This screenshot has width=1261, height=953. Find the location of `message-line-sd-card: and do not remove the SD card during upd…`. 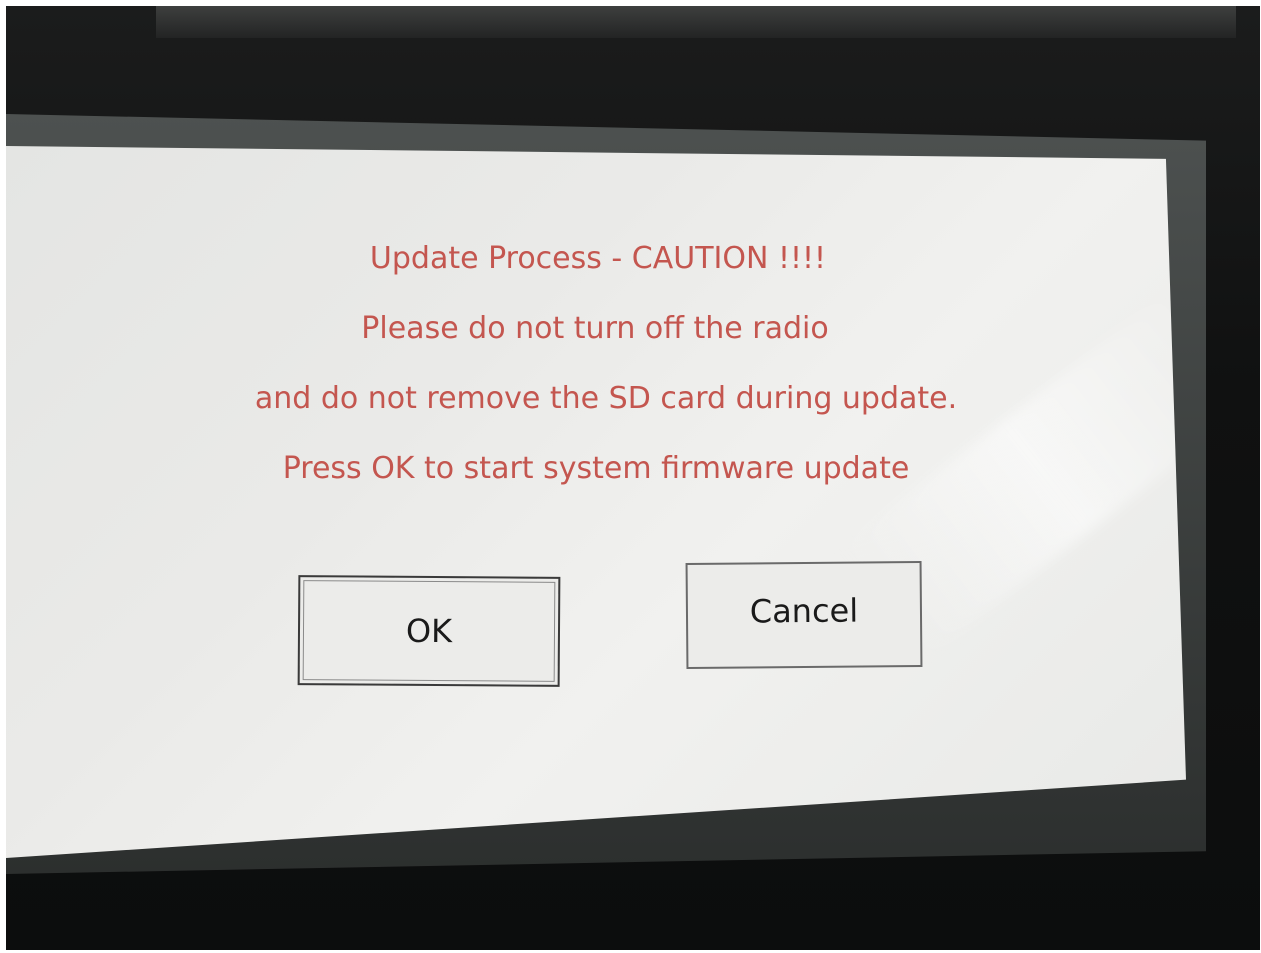

message-line-sd-card: and do not remove the SD card during upd… is located at coordinates (606, 398).